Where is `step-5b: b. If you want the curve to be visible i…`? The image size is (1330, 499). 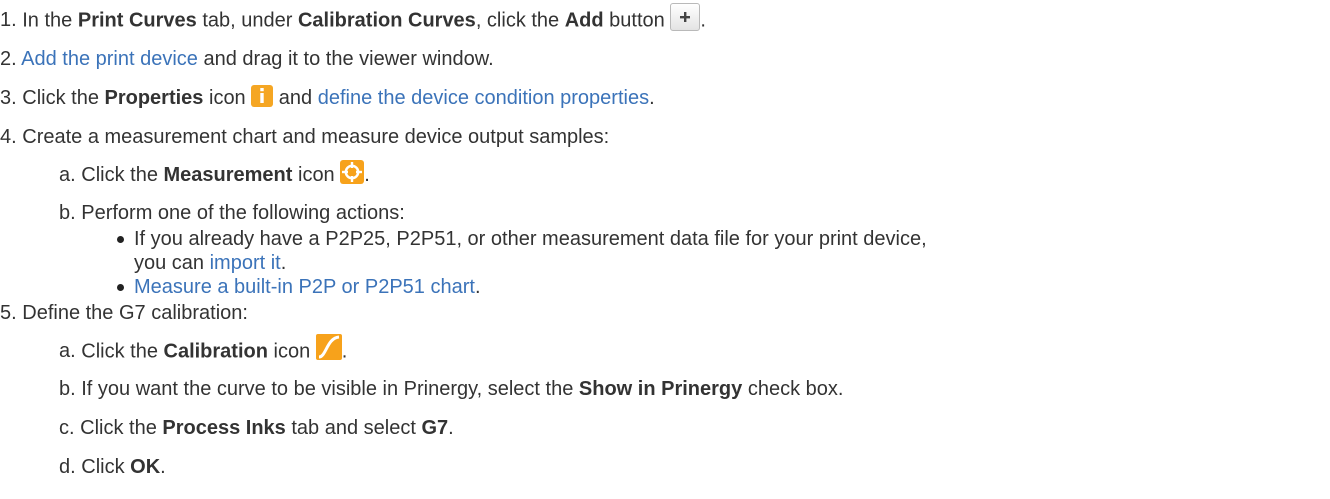
step-5b: b. If you want the curve to be visible i… is located at coordinates (451, 389).